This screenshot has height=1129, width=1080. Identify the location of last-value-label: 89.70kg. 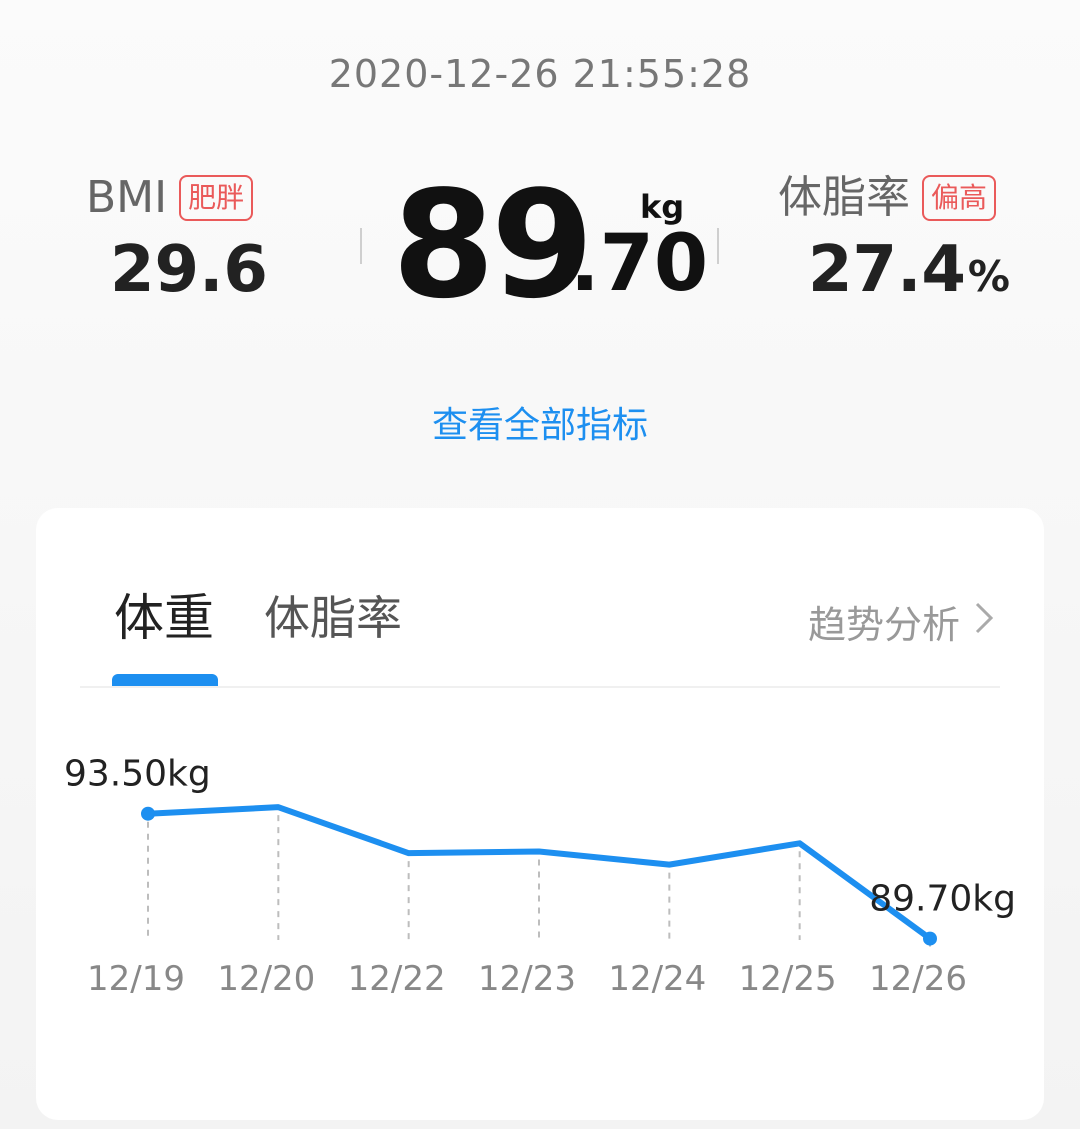
(942, 899).